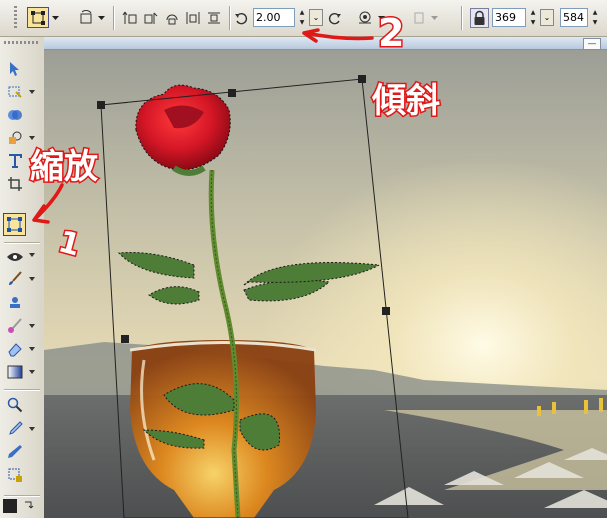 The height and width of the screenshot is (518, 607). What do you see at coordinates (64, 167) in the screenshot?
I see `annotation-scale-label: 縮放` at bounding box center [64, 167].